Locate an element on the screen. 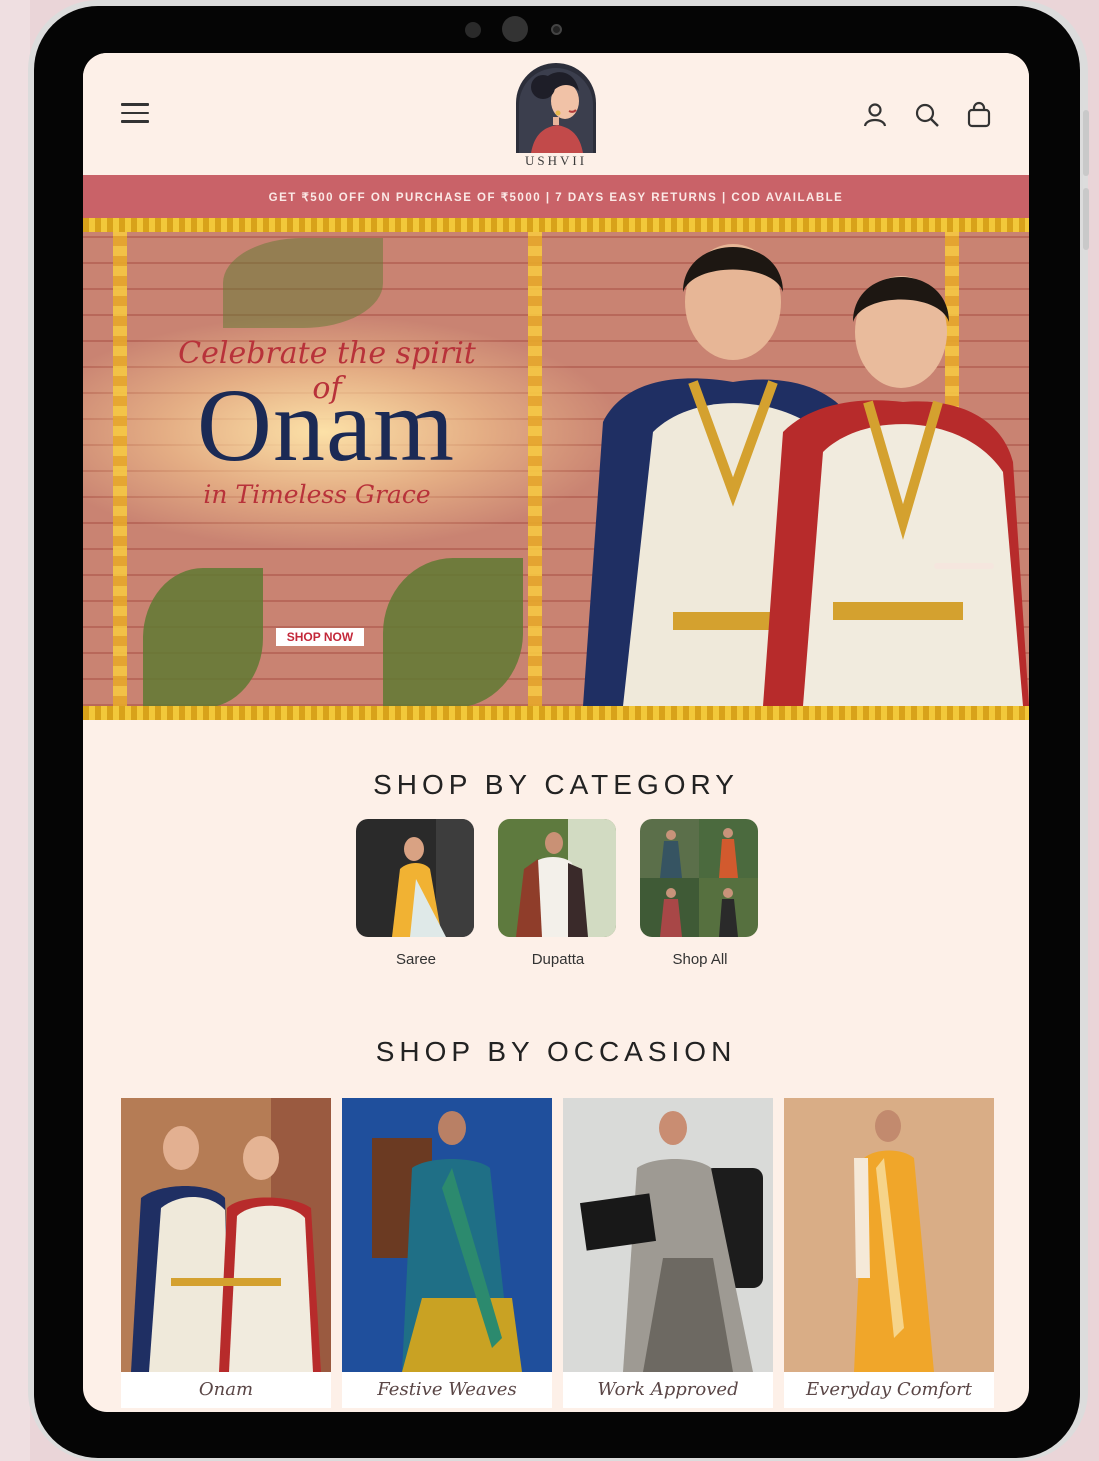 The width and height of the screenshot is (1099, 1461). shop-now-button: SHOP NOW is located at coordinates (320, 637).